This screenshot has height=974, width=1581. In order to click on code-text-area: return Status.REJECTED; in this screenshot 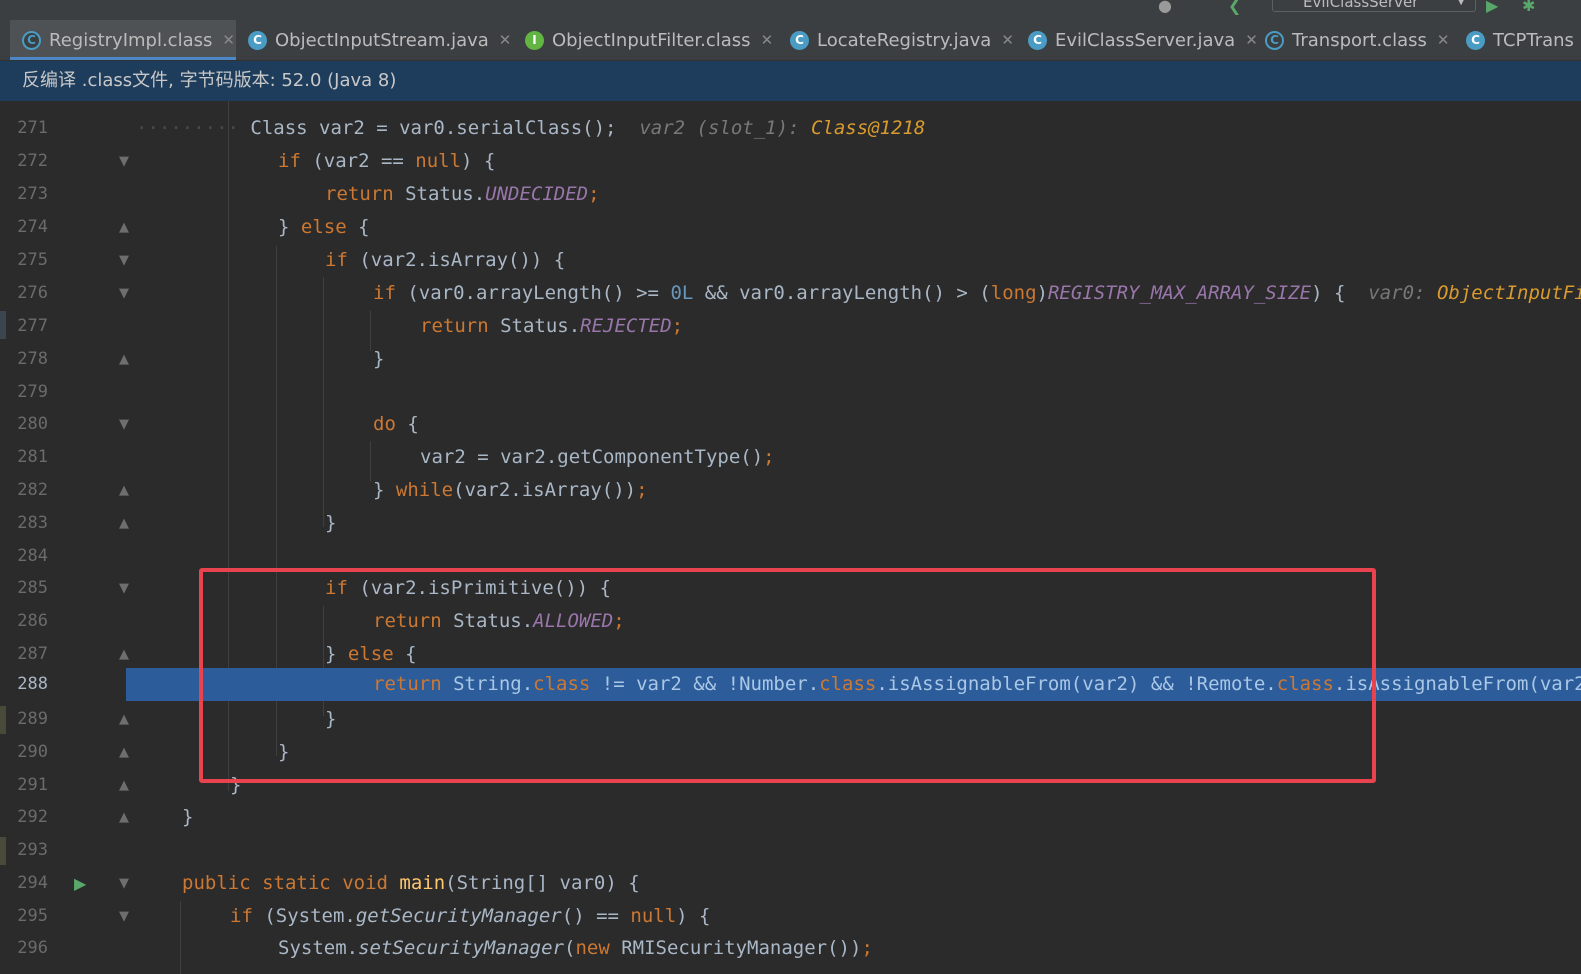, I will do `click(853, 326)`.